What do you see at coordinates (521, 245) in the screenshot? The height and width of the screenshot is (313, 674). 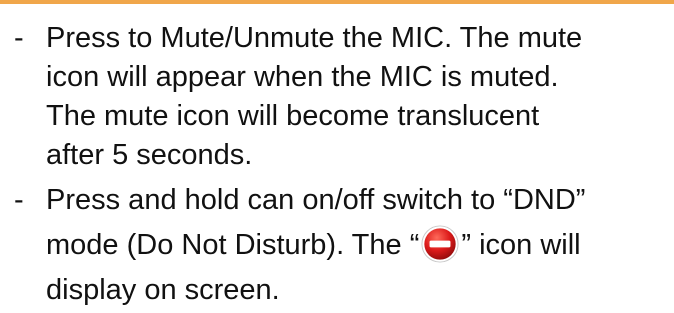 I see `text-fragment: ” icon will` at bounding box center [521, 245].